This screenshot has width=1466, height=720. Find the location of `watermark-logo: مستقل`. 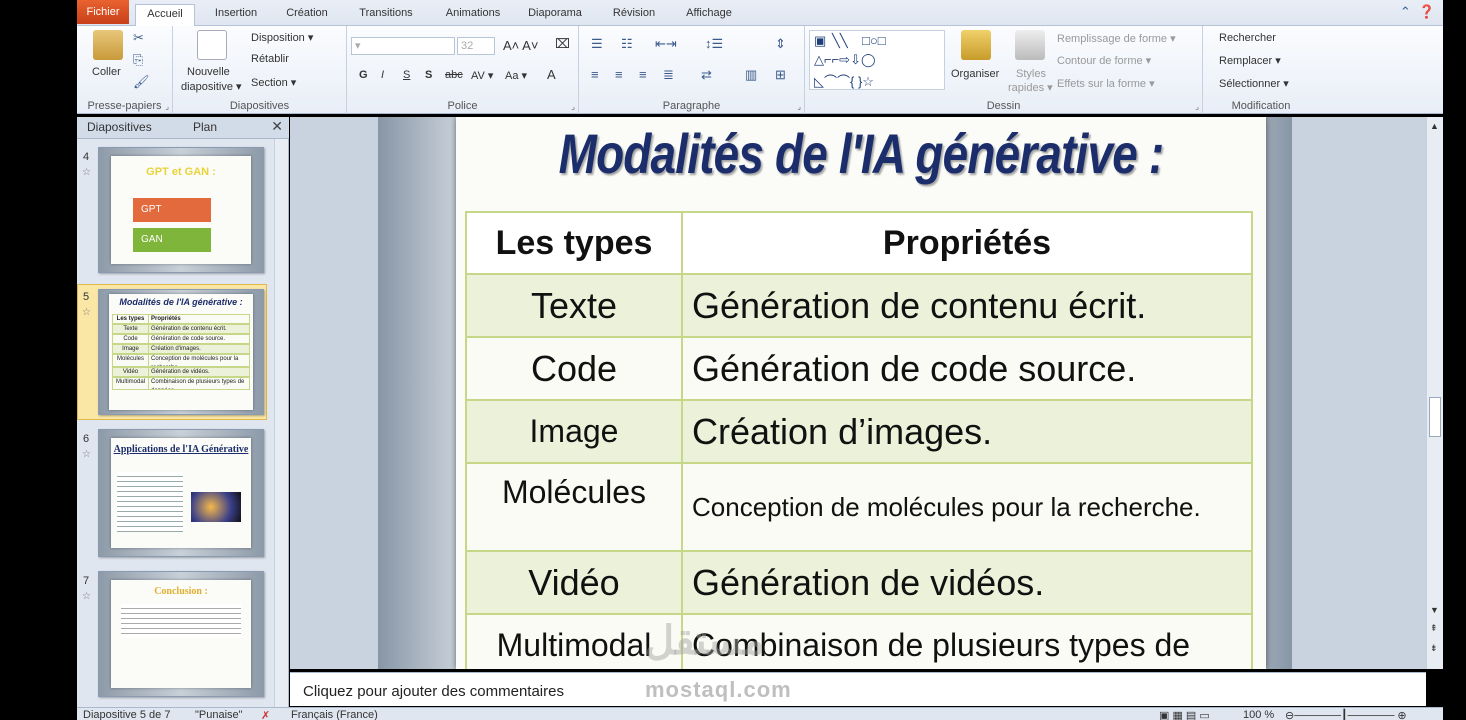

watermark-logo: مستقل is located at coordinates (705, 641).